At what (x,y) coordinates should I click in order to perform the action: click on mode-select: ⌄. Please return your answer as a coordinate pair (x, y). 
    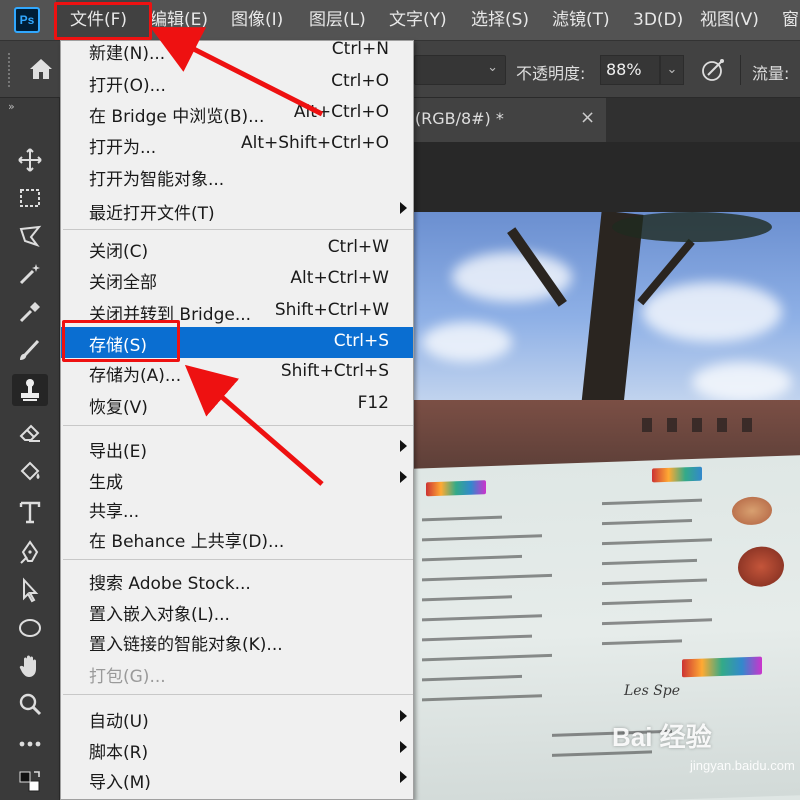
    Looking at the image, I should click on (460, 70).